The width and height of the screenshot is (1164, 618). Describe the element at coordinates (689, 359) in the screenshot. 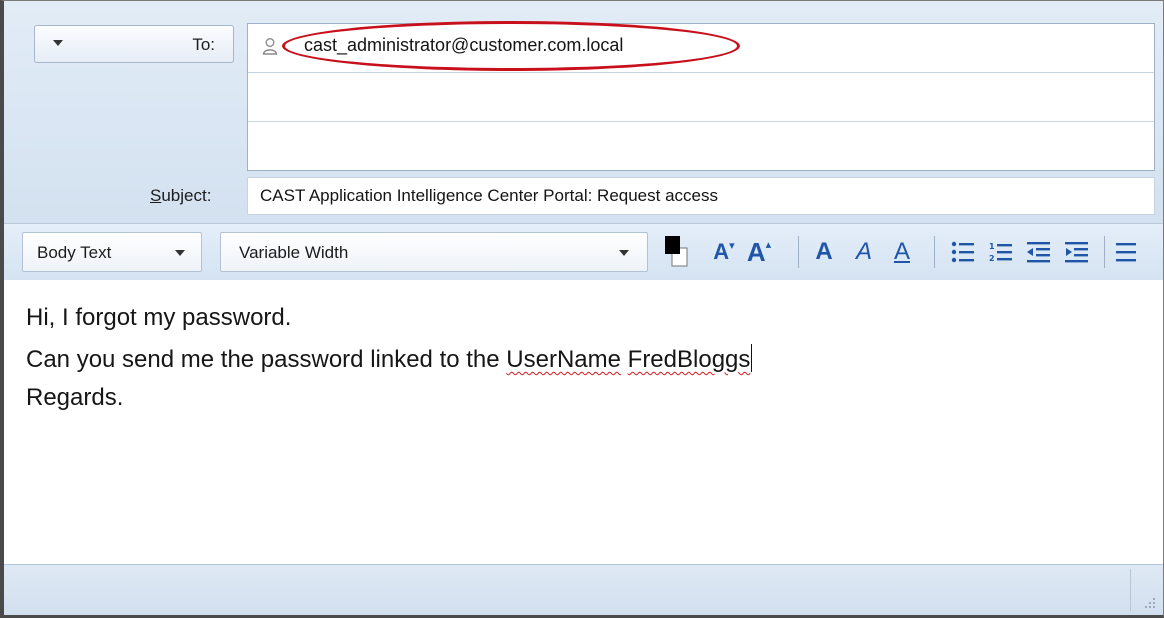

I see `spellcheck-word-fredbloggs: FredBloggs` at that location.